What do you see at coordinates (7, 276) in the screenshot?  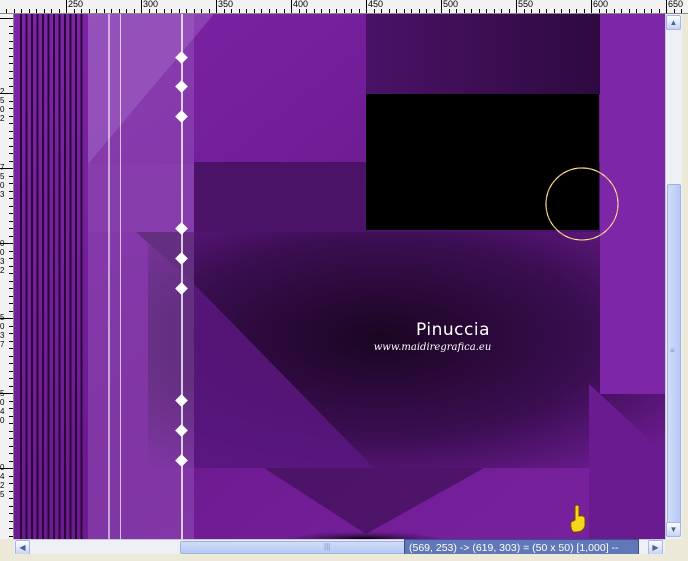 I see `vertical-ruler: 250275030032503750400425` at bounding box center [7, 276].